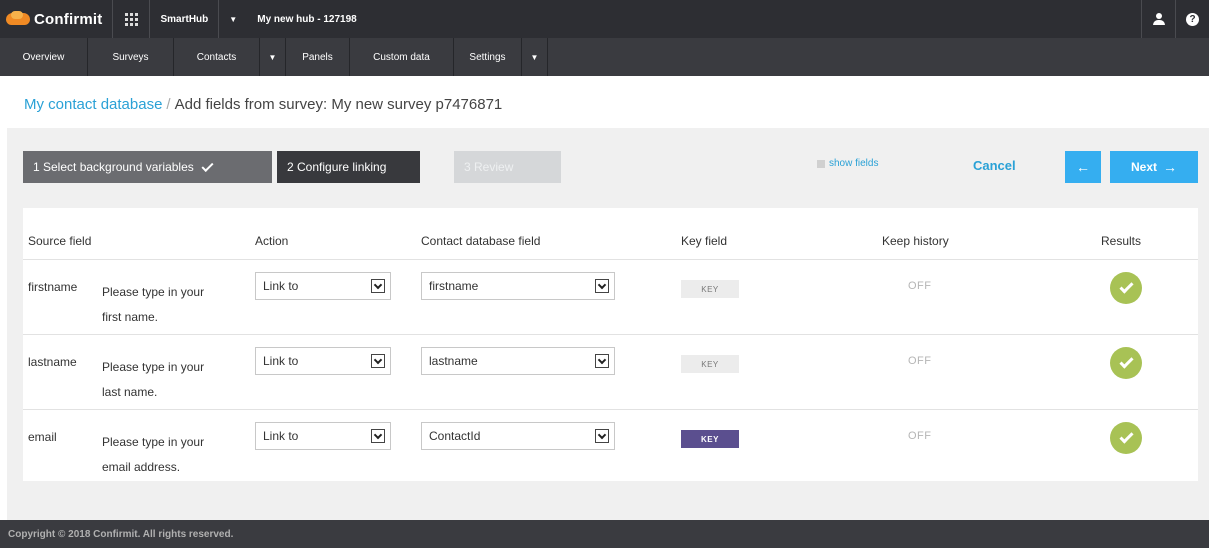  I want to click on header-results: Results, so click(1121, 241).